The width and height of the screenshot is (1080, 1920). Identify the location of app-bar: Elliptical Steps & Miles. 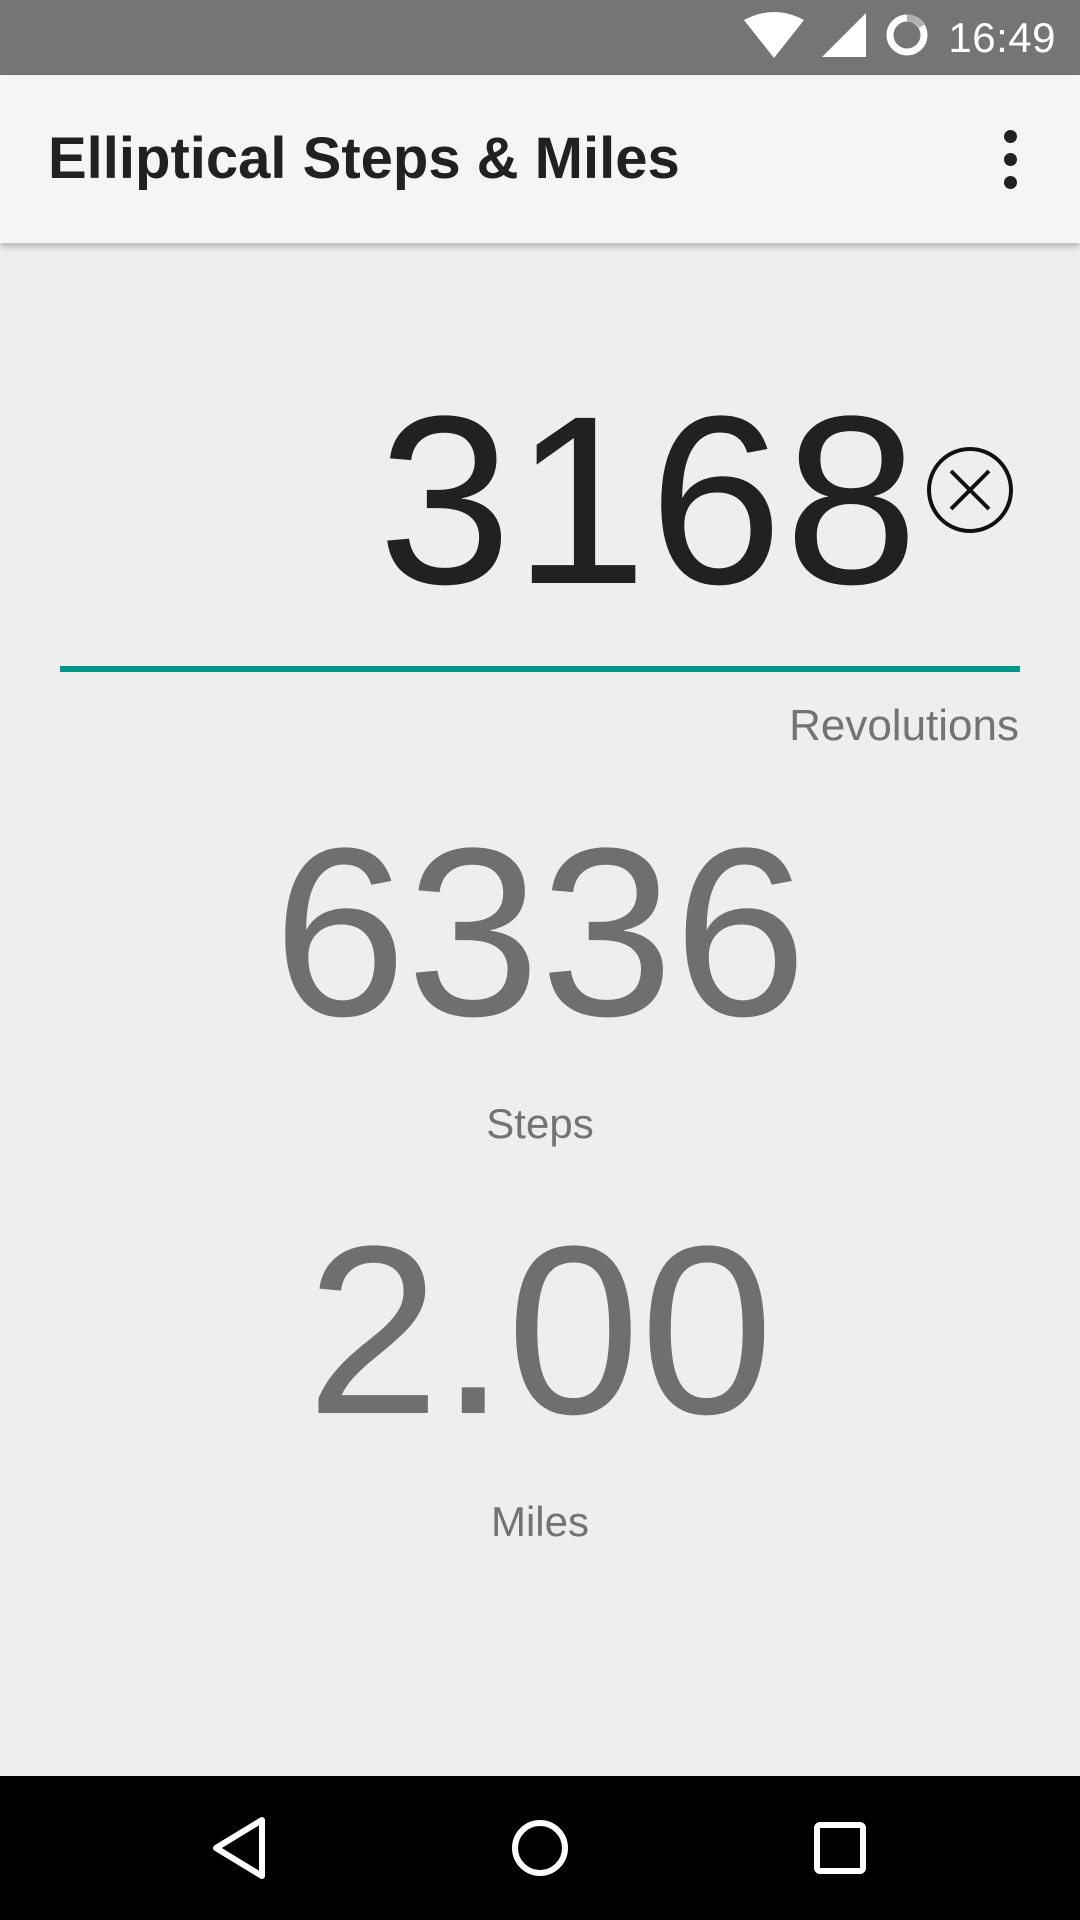
(540, 159).